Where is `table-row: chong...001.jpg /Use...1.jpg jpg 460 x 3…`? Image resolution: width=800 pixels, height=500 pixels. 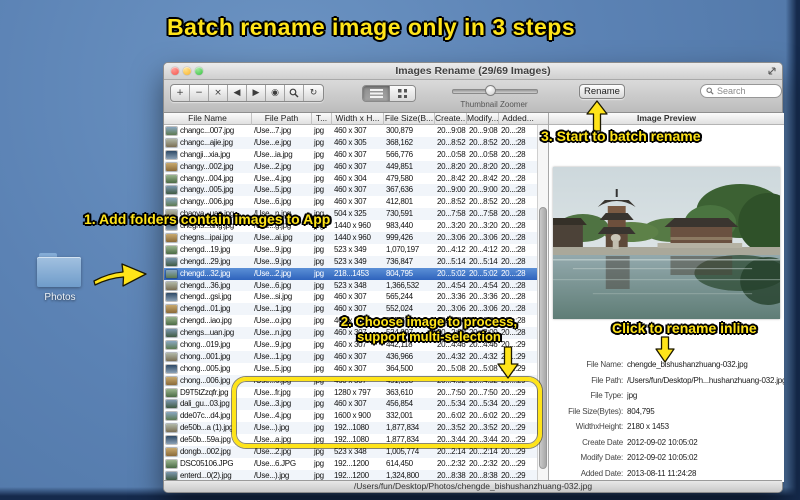 table-row: chong...001.jpg /Use...1.jpg jpg 460 x 3… is located at coordinates (350, 356).